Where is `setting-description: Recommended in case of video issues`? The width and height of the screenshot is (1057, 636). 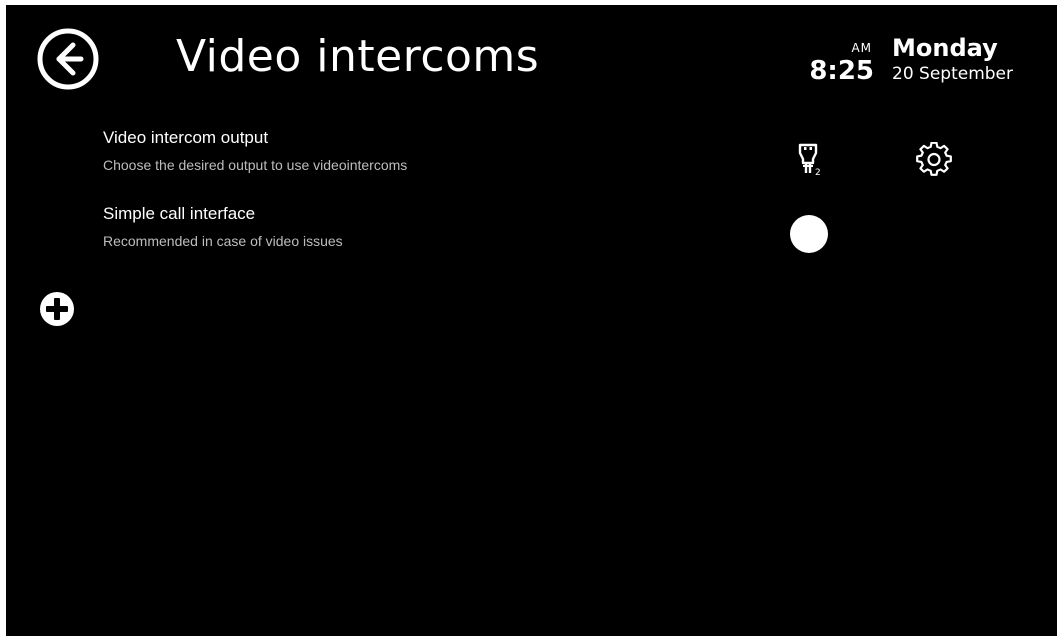 setting-description: Recommended in case of video issues is located at coordinates (223, 241).